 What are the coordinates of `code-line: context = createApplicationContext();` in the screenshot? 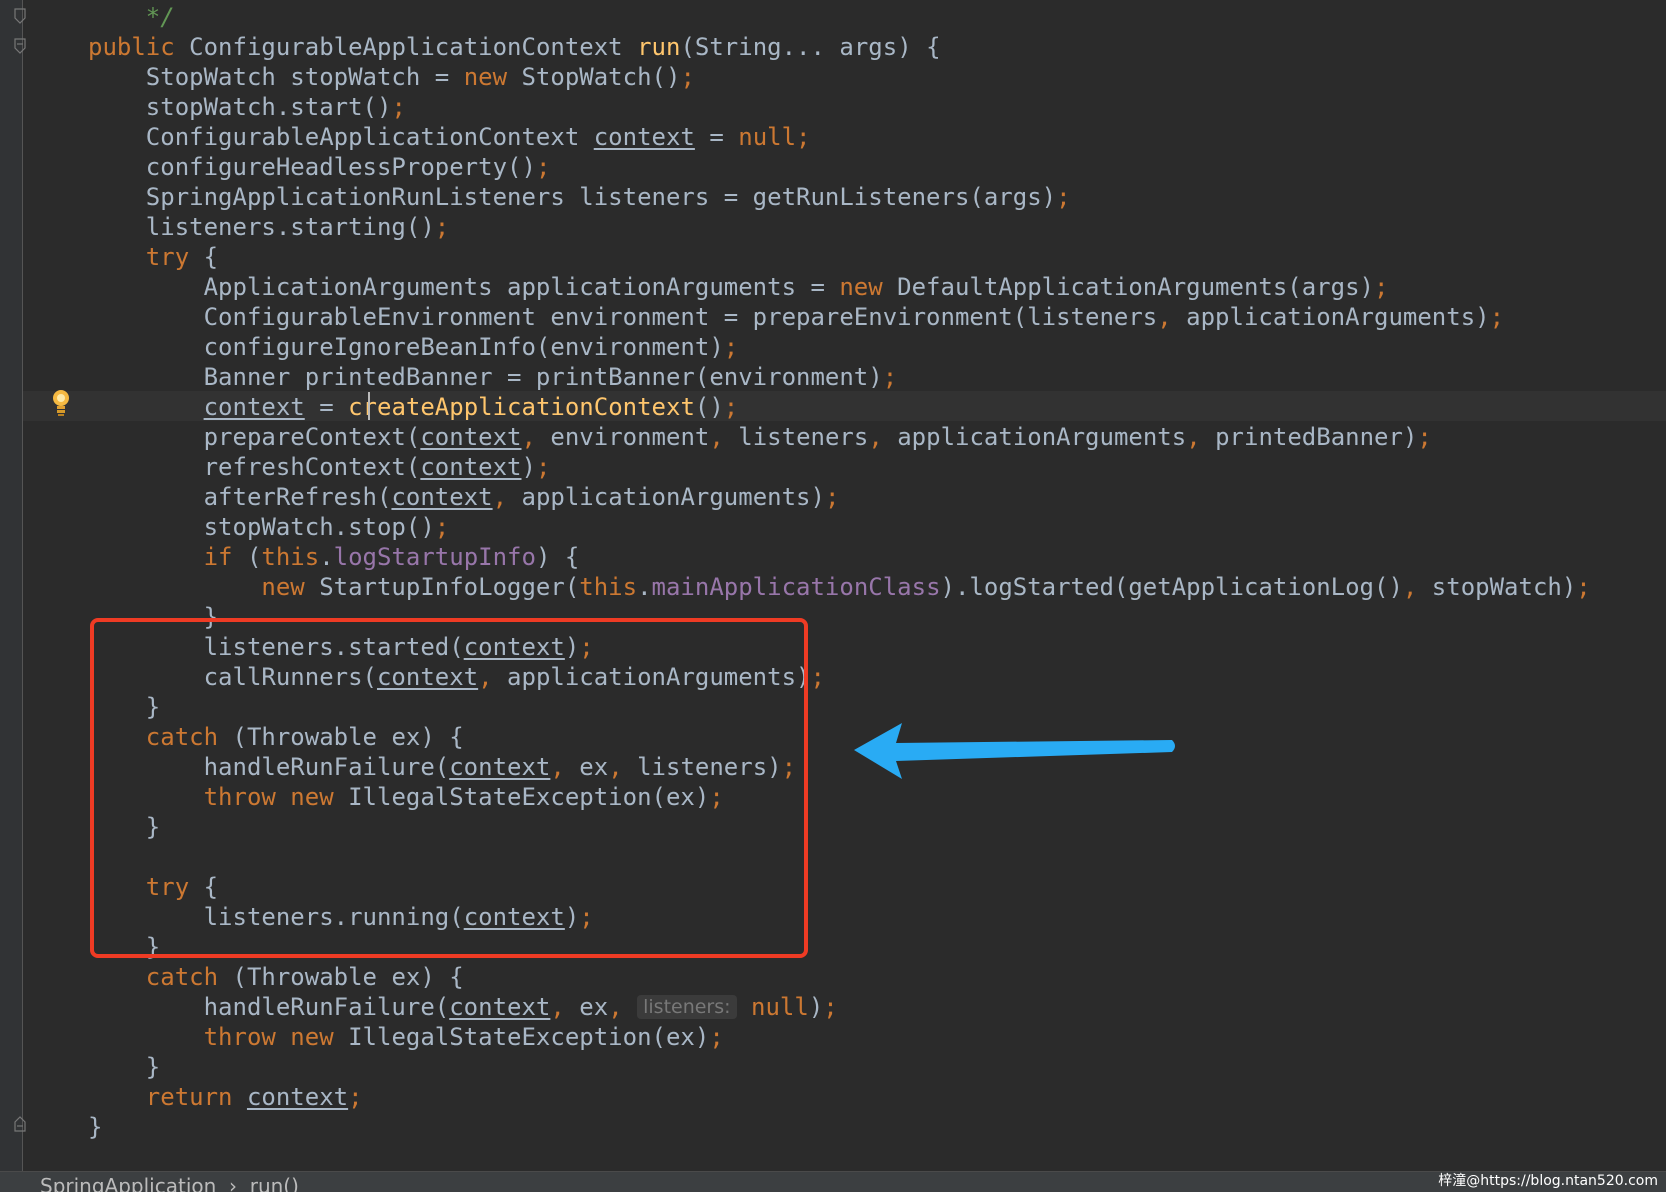 It's located at (413, 407).